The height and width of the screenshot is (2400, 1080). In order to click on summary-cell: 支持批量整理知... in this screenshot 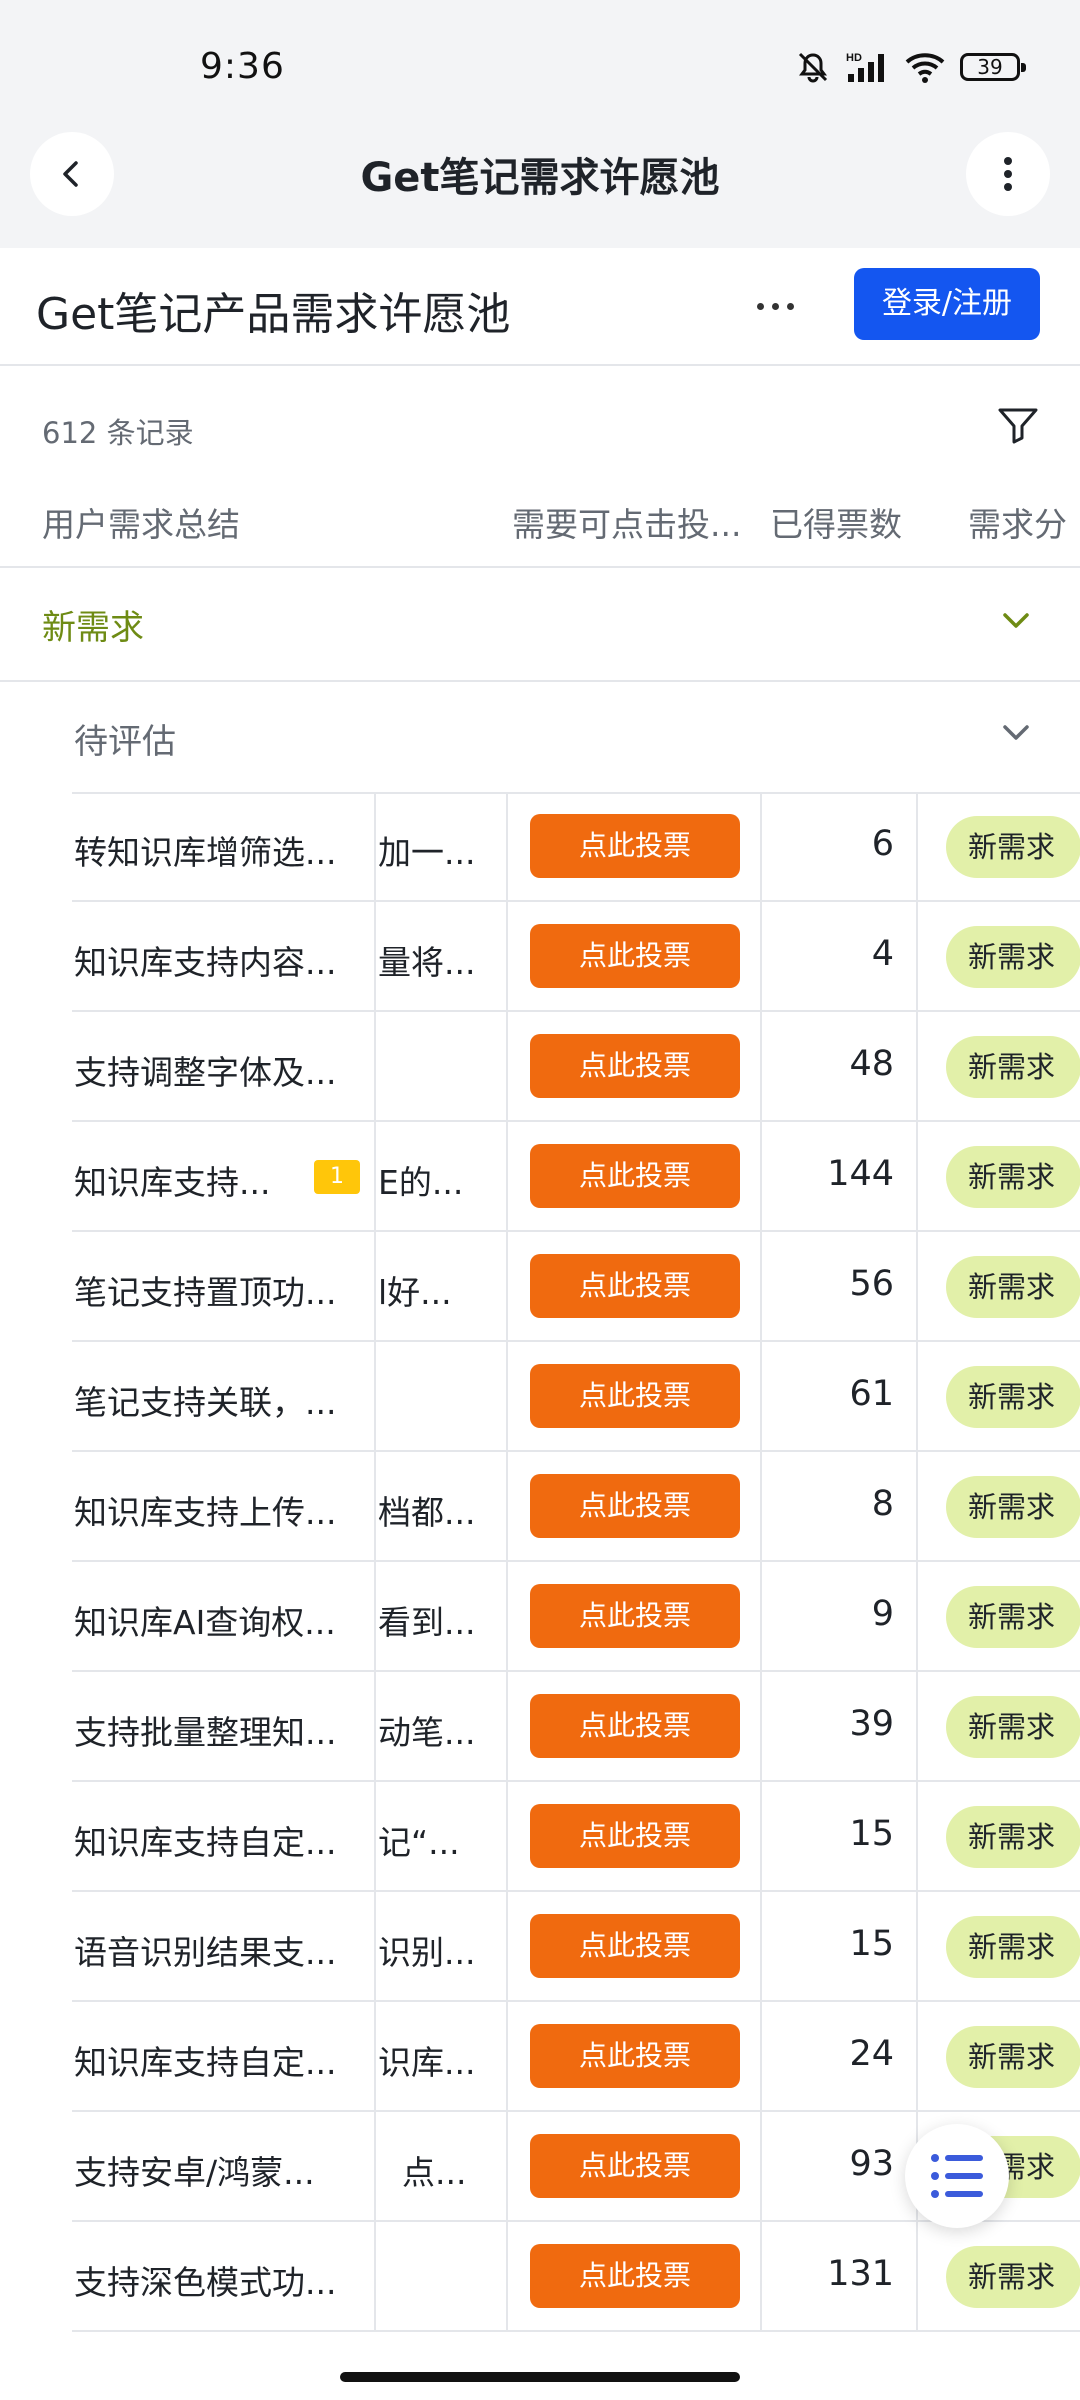, I will do `click(224, 1726)`.